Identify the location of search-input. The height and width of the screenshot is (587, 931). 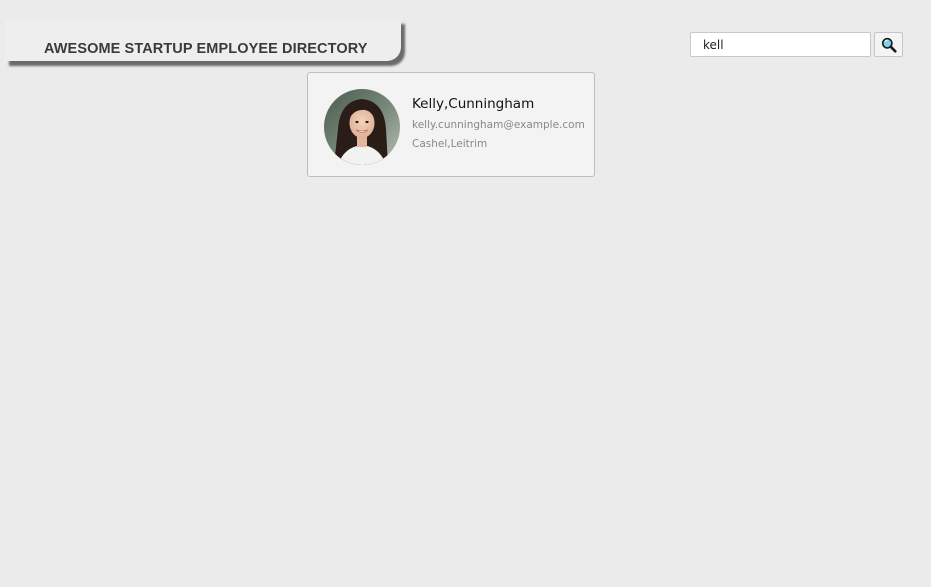
(780, 44).